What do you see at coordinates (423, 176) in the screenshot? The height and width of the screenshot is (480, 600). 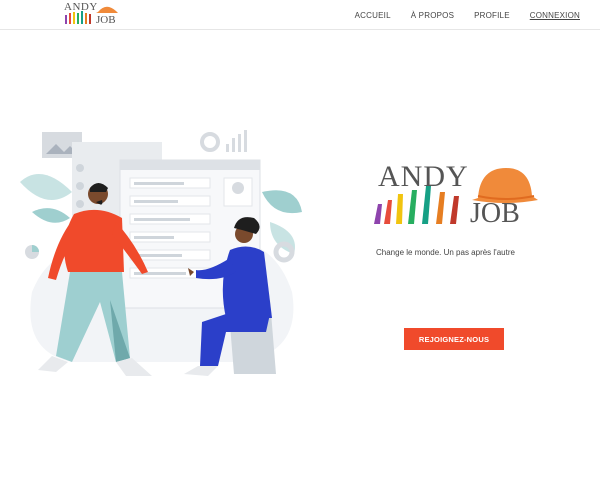 I see `hero-logo-andy: ANDY` at bounding box center [423, 176].